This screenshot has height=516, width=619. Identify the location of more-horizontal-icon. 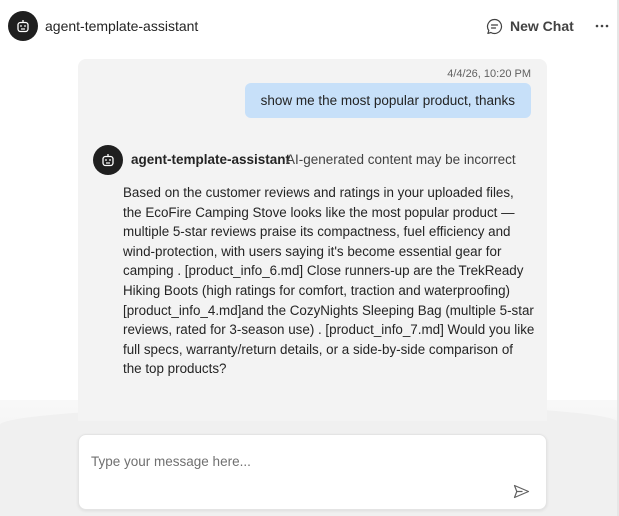
(602, 26).